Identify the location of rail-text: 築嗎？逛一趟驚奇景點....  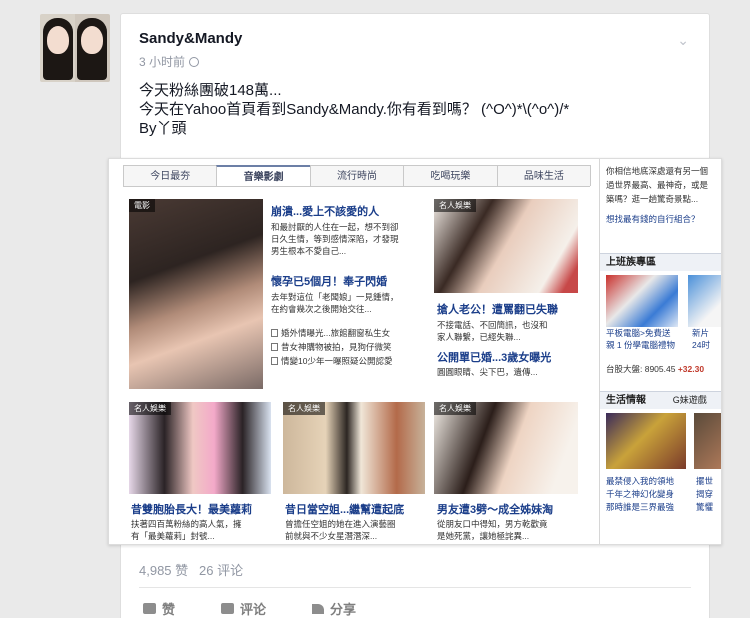
(652, 199).